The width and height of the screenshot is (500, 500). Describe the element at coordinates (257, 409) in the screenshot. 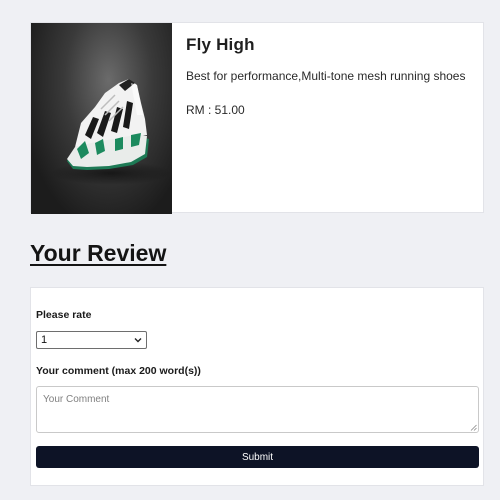

I see `comment-textarea: Your Comment` at that location.